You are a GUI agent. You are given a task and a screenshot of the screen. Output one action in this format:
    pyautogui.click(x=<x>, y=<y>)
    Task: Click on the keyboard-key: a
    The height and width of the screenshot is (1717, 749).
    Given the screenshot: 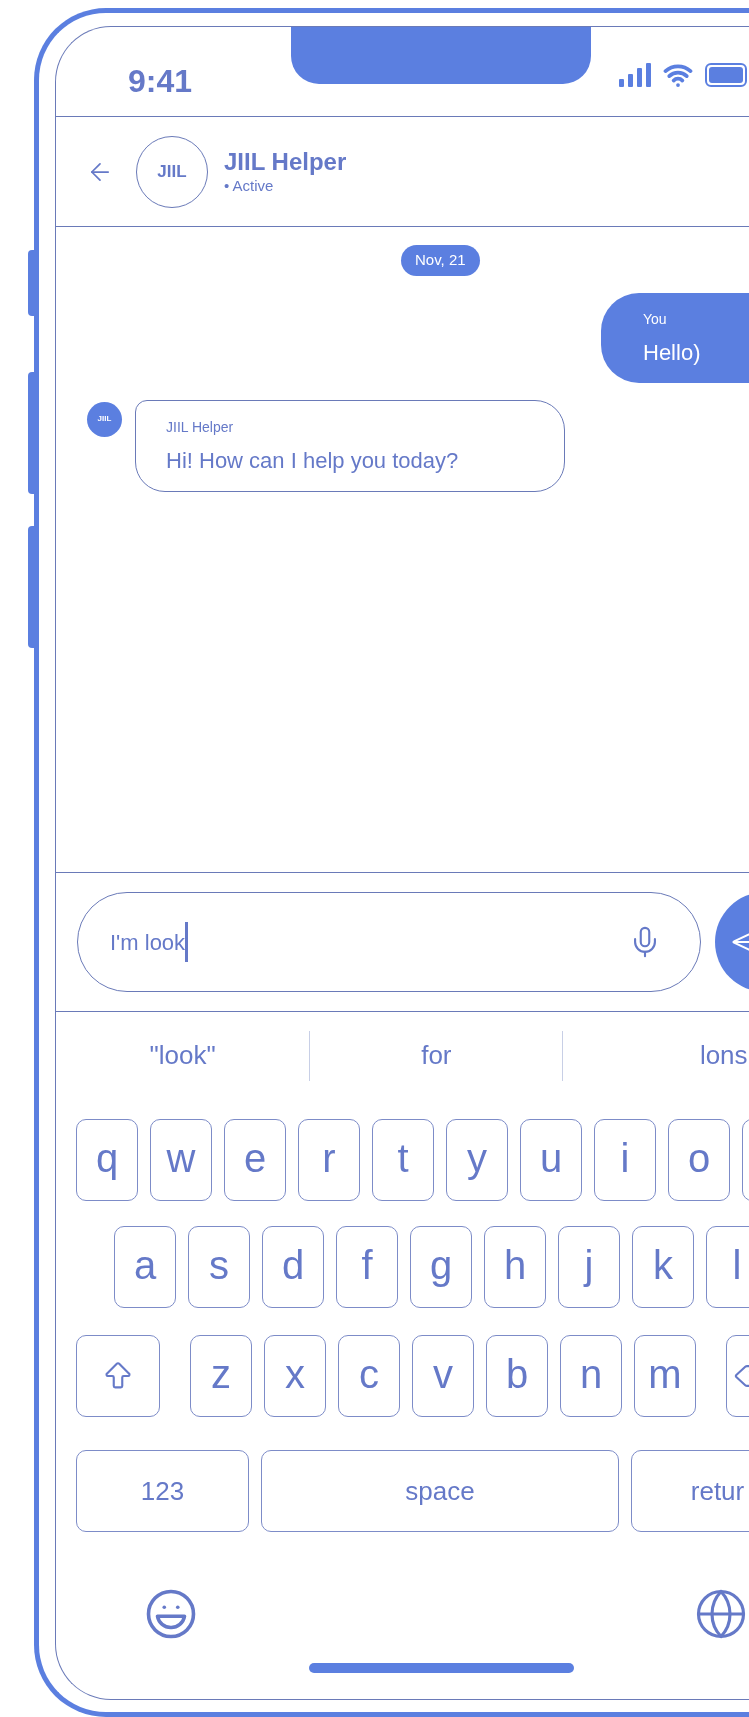 What is the action you would take?
    pyautogui.click(x=145, y=1267)
    